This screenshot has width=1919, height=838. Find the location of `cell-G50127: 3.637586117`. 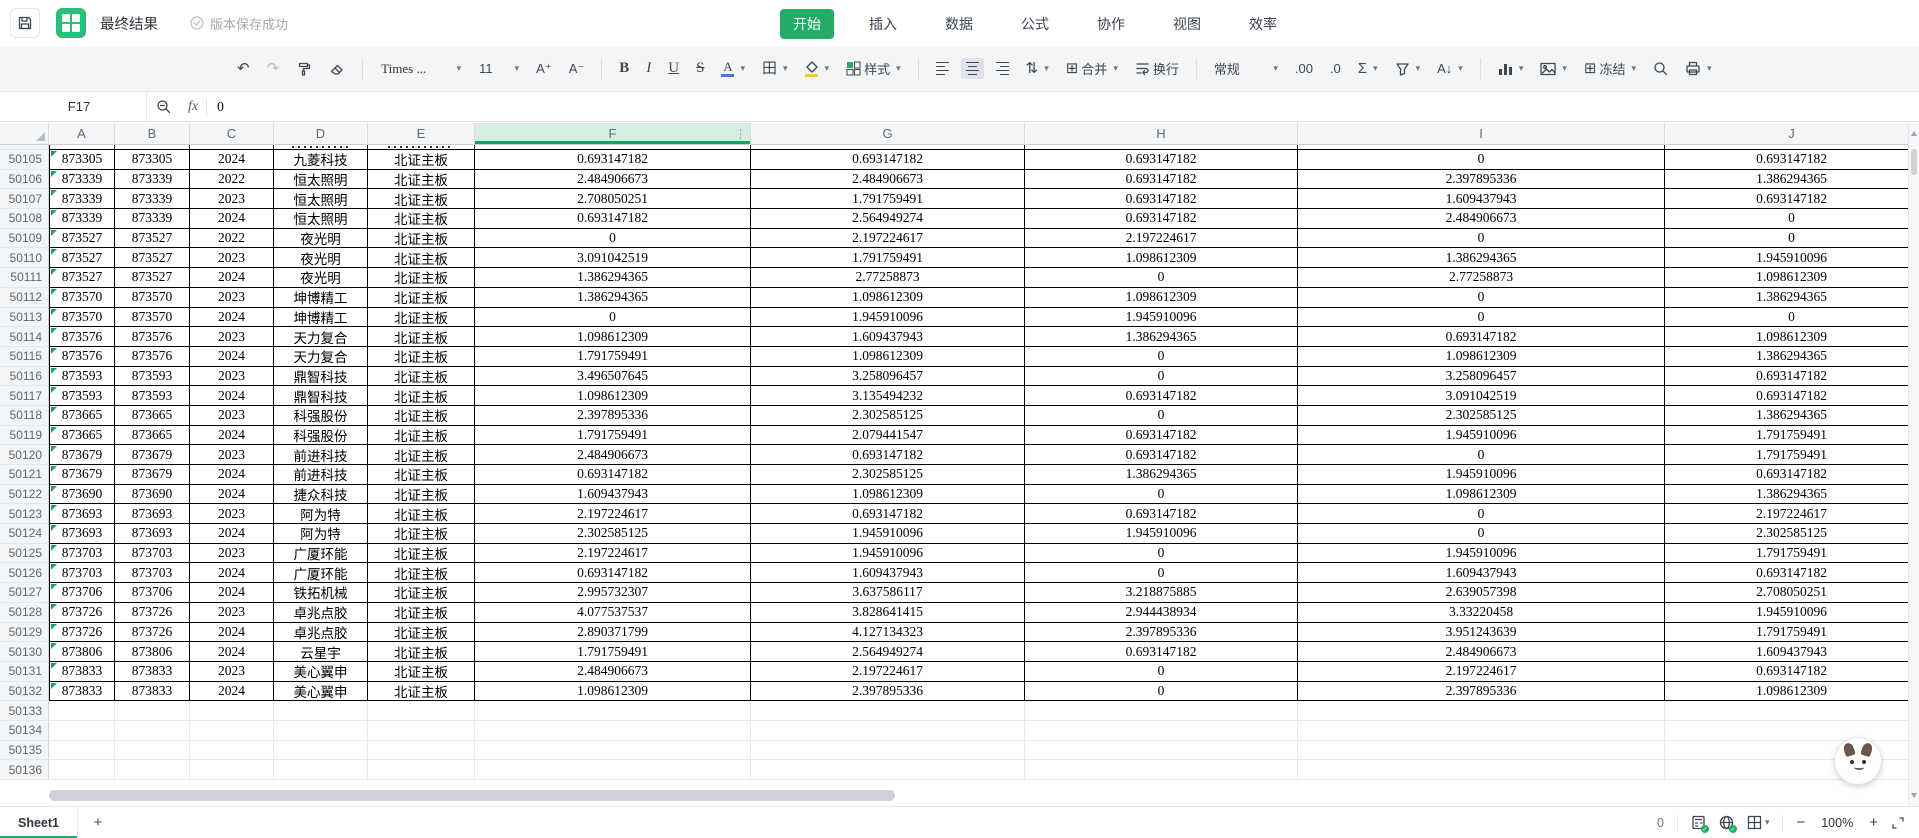

cell-G50127: 3.637586117 is located at coordinates (888, 593).